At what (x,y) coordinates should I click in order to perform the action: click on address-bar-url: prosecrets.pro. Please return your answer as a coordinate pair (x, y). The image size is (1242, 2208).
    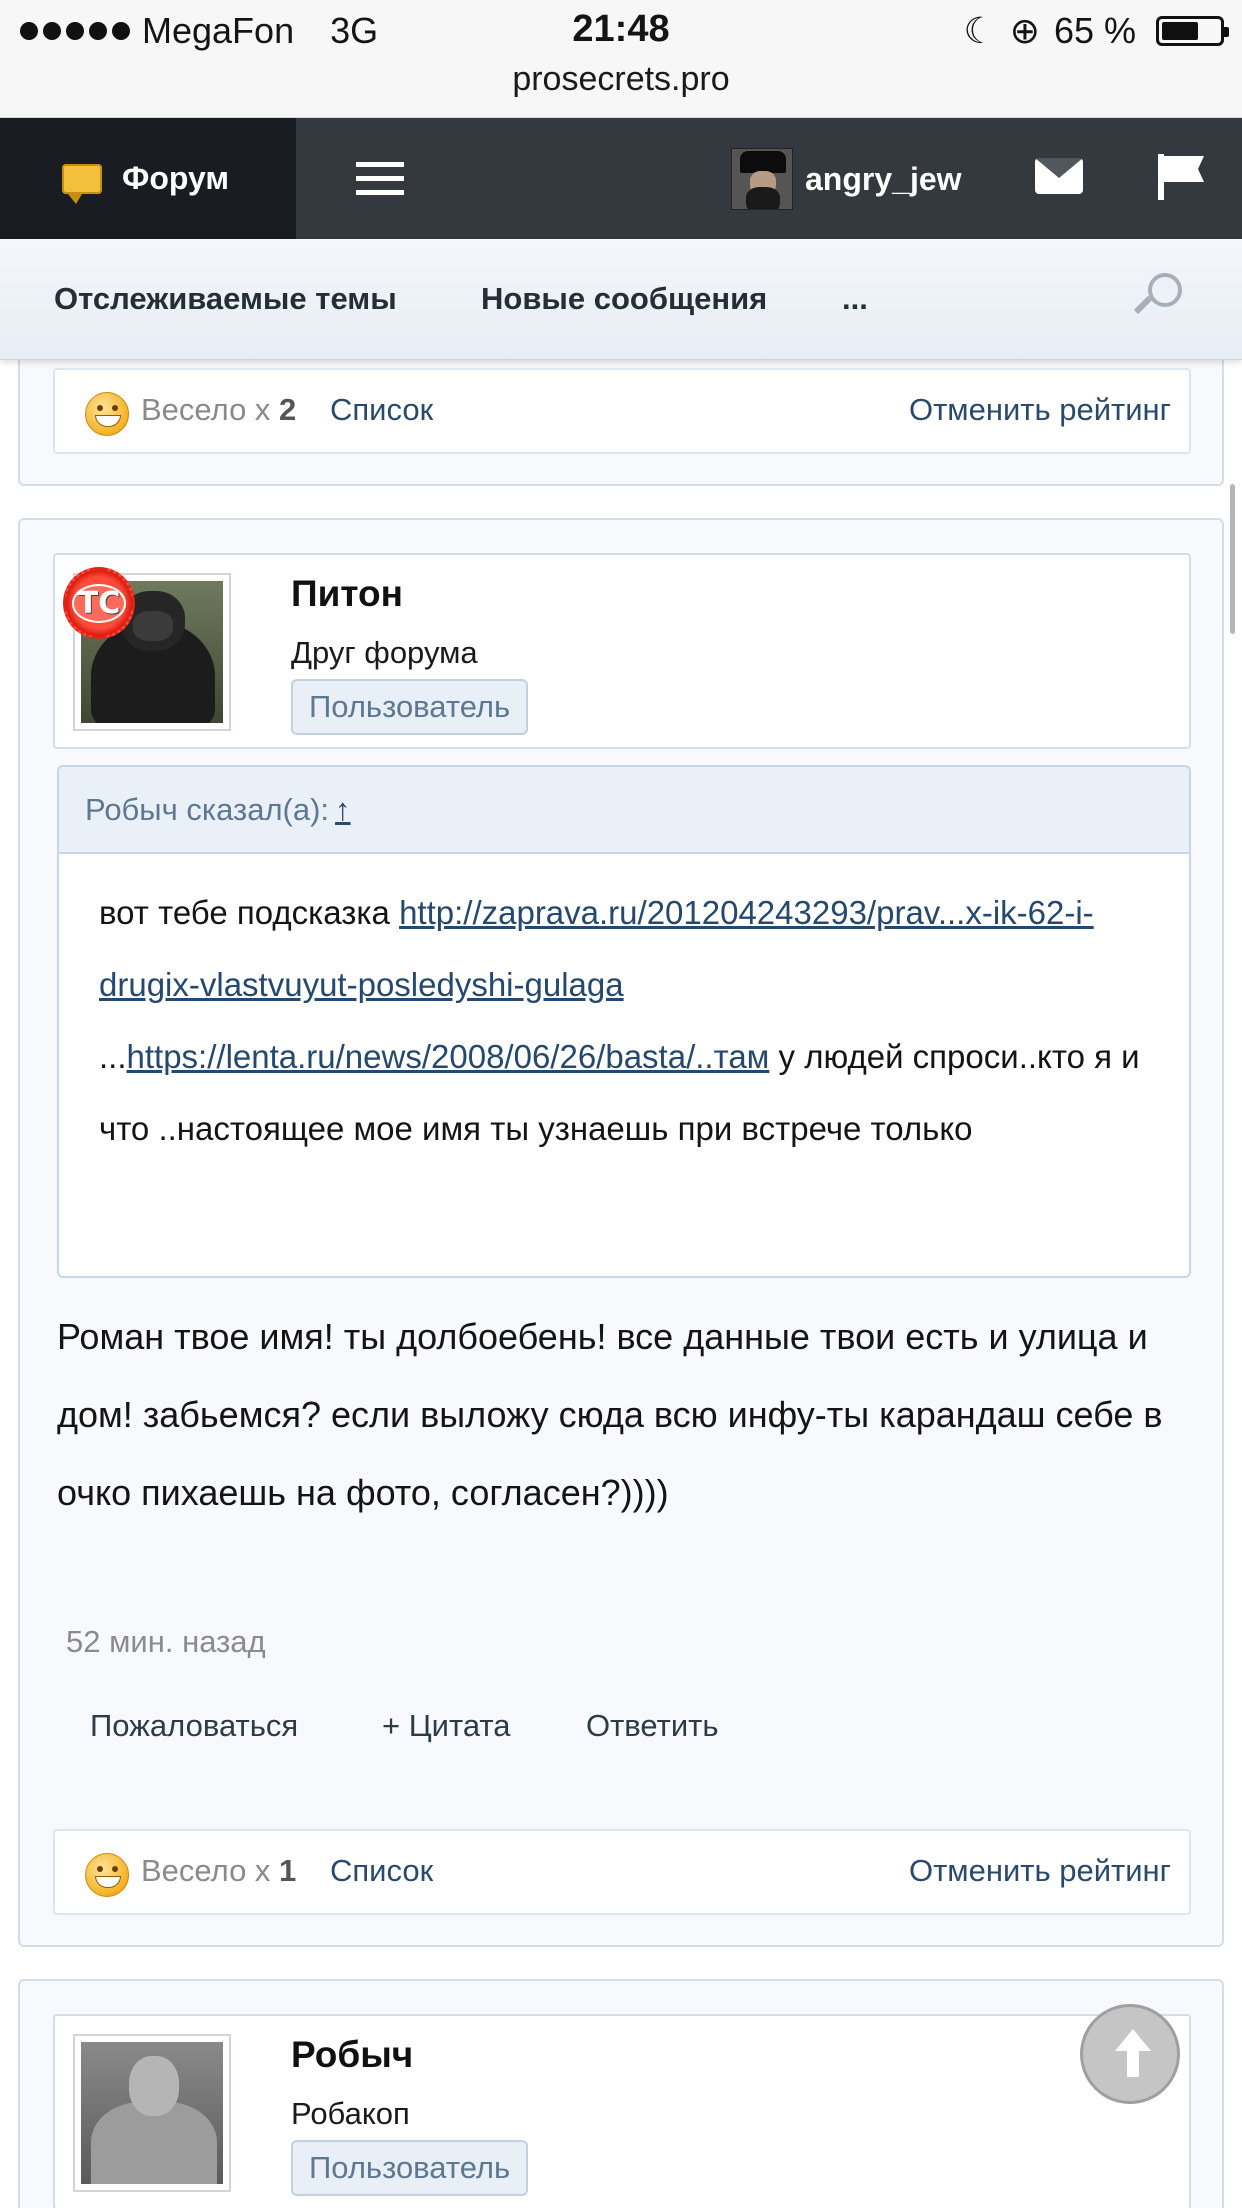
    Looking at the image, I should click on (621, 79).